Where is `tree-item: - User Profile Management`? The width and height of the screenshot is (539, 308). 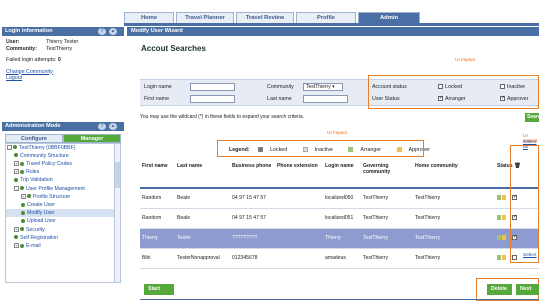
tree-item: - User Profile Management is located at coordinates (63, 189).